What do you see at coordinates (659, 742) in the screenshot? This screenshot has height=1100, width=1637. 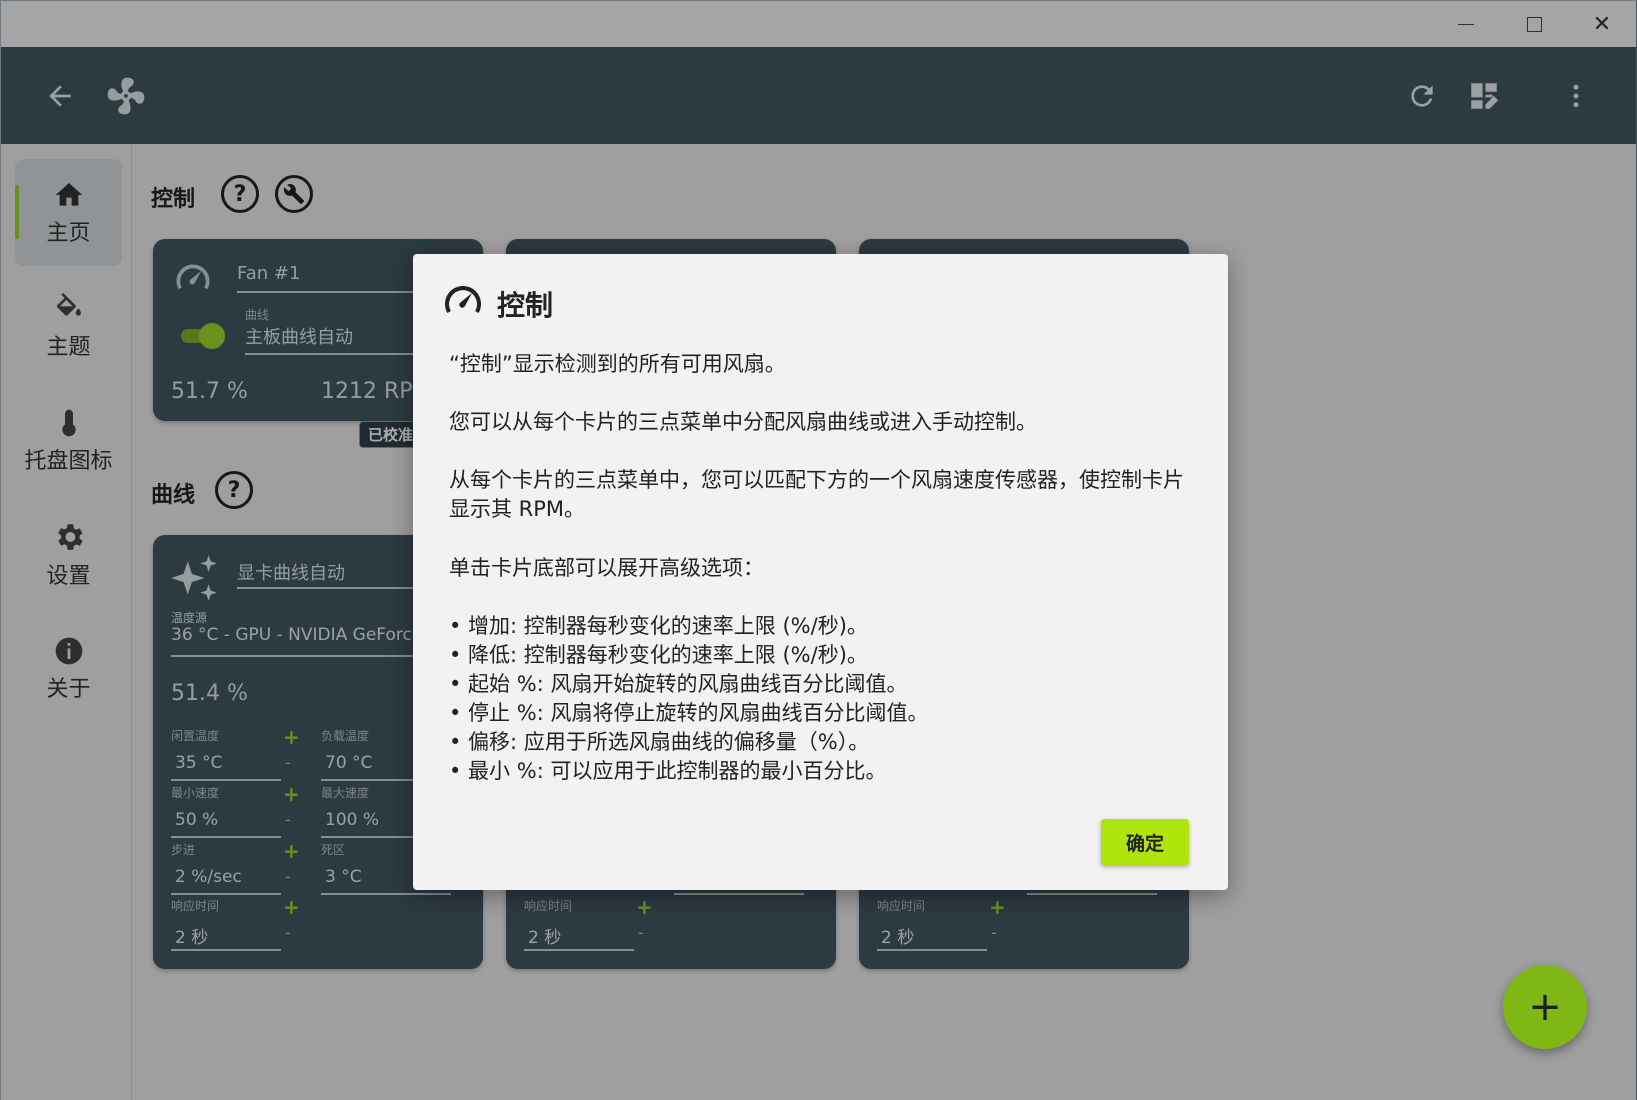 I see `dialog-bullet: • 偏移: 应用于所选风扇曲线的偏移量（%）。` at bounding box center [659, 742].